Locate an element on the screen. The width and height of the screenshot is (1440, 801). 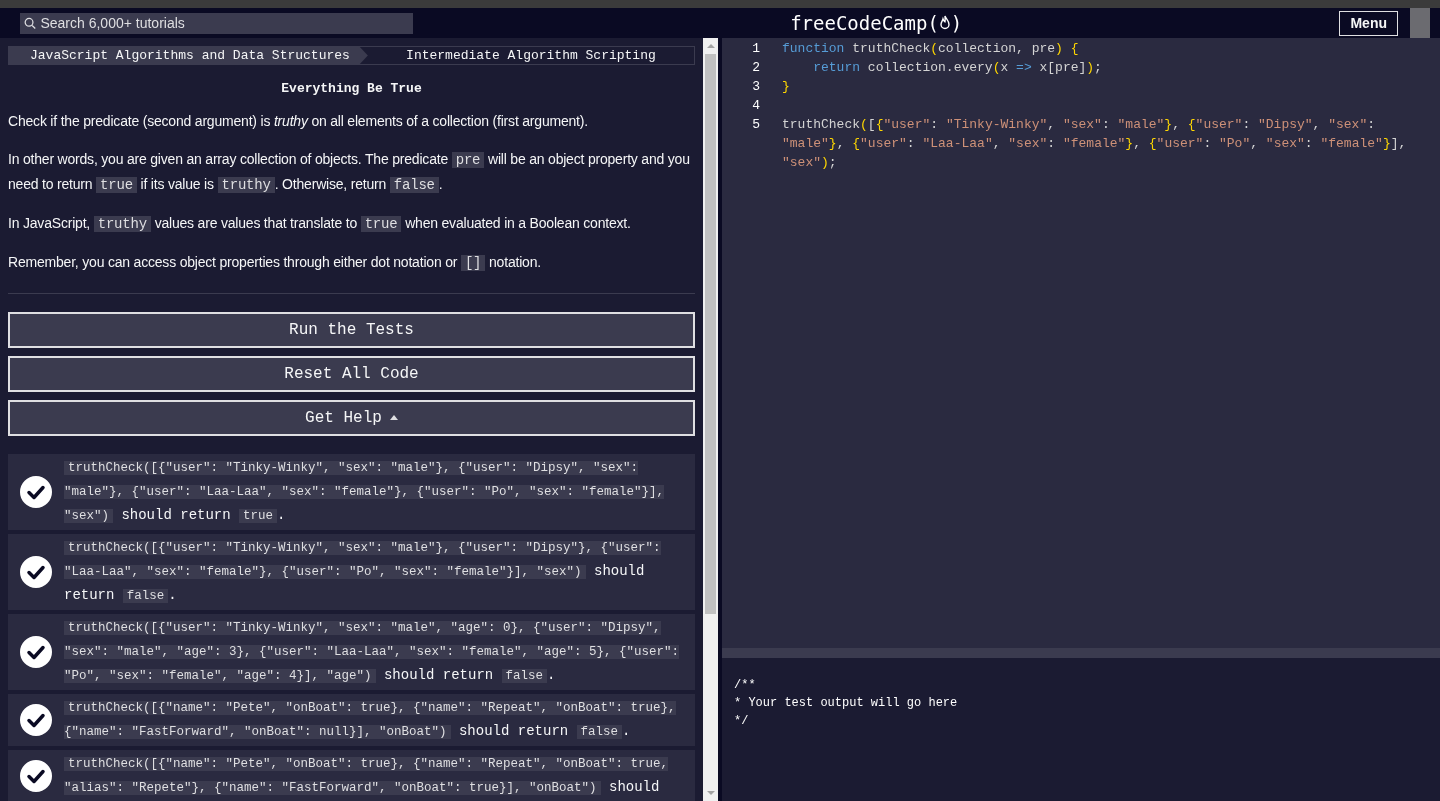
code-line: function truthCheck(collection, pre) { is located at coordinates (931, 49).